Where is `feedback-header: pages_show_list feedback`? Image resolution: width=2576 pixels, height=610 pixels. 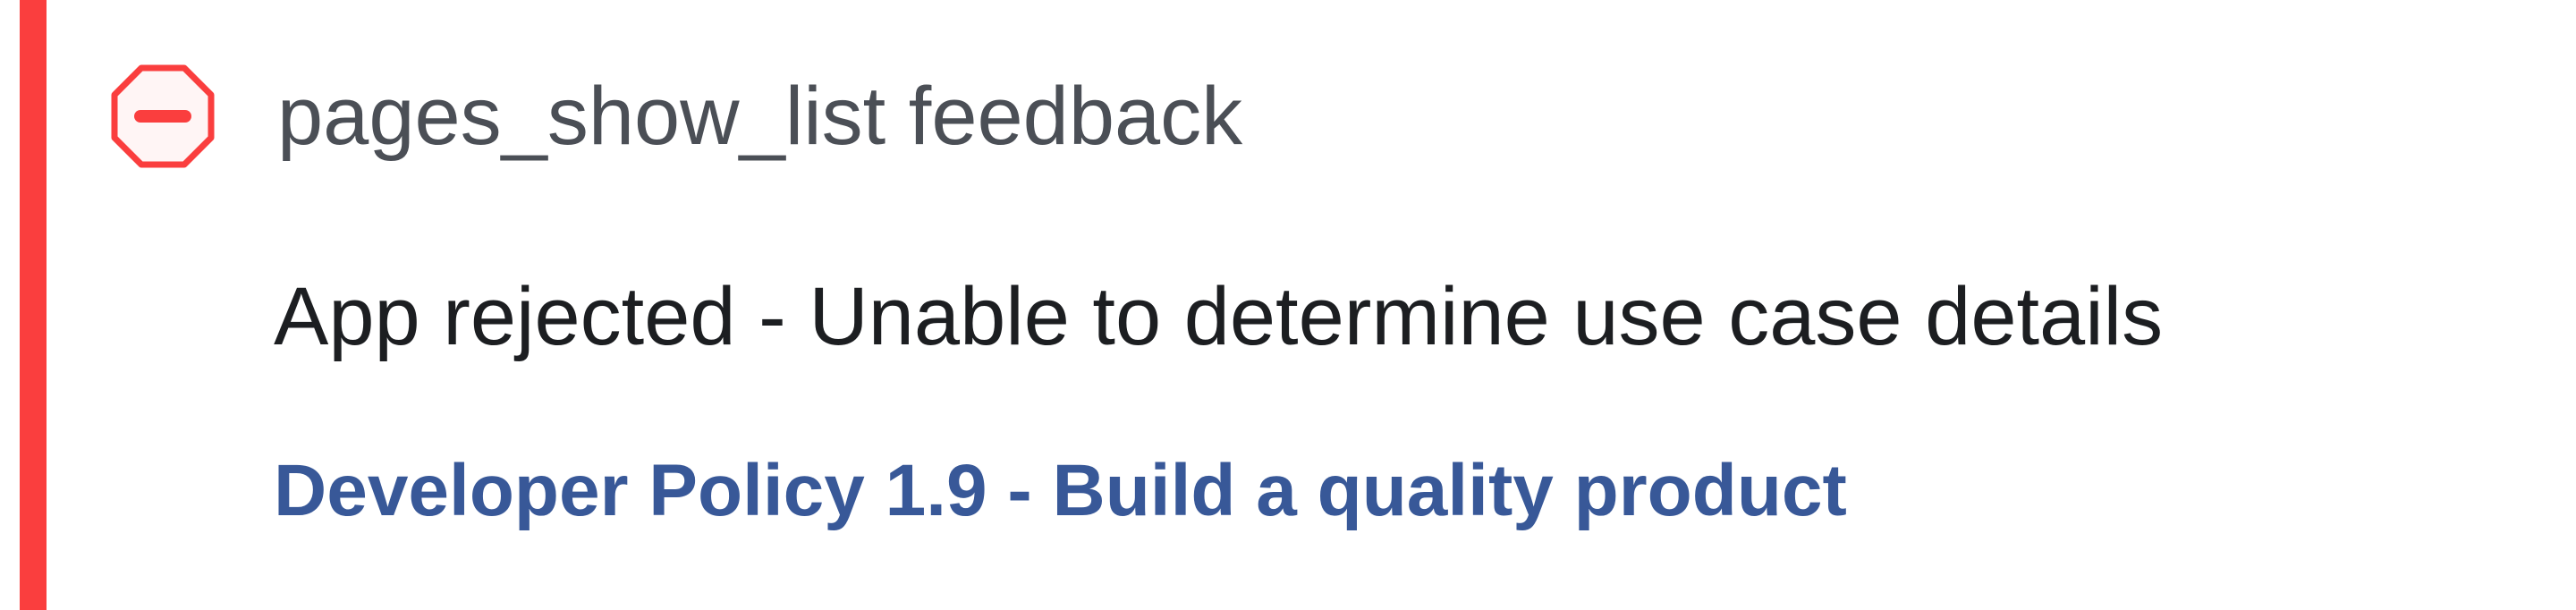 feedback-header: pages_show_list feedback is located at coordinates (674, 116).